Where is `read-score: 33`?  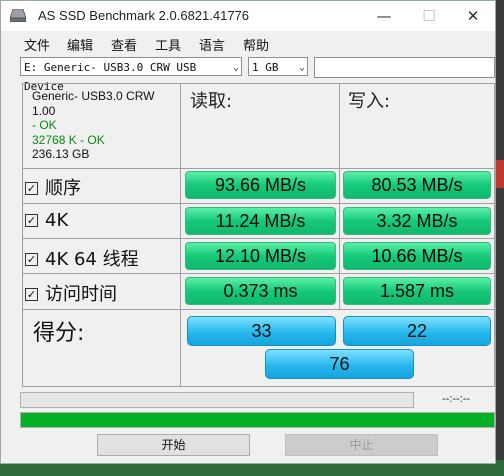
read-score: 33 is located at coordinates (261, 331).